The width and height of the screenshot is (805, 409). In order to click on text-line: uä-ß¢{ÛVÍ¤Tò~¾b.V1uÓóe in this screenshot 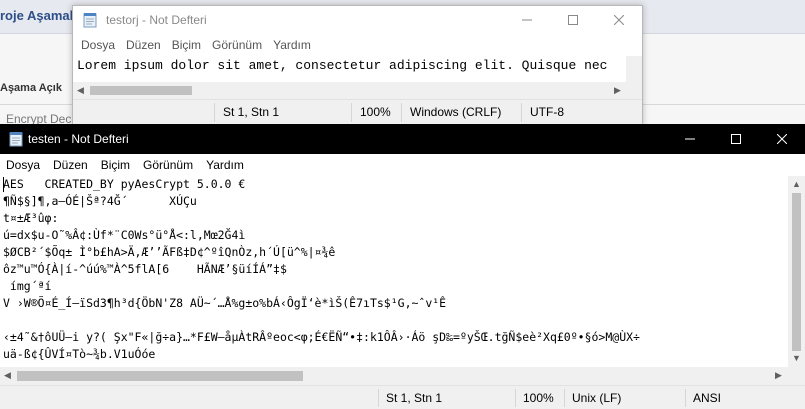, I will do `click(79, 354)`.